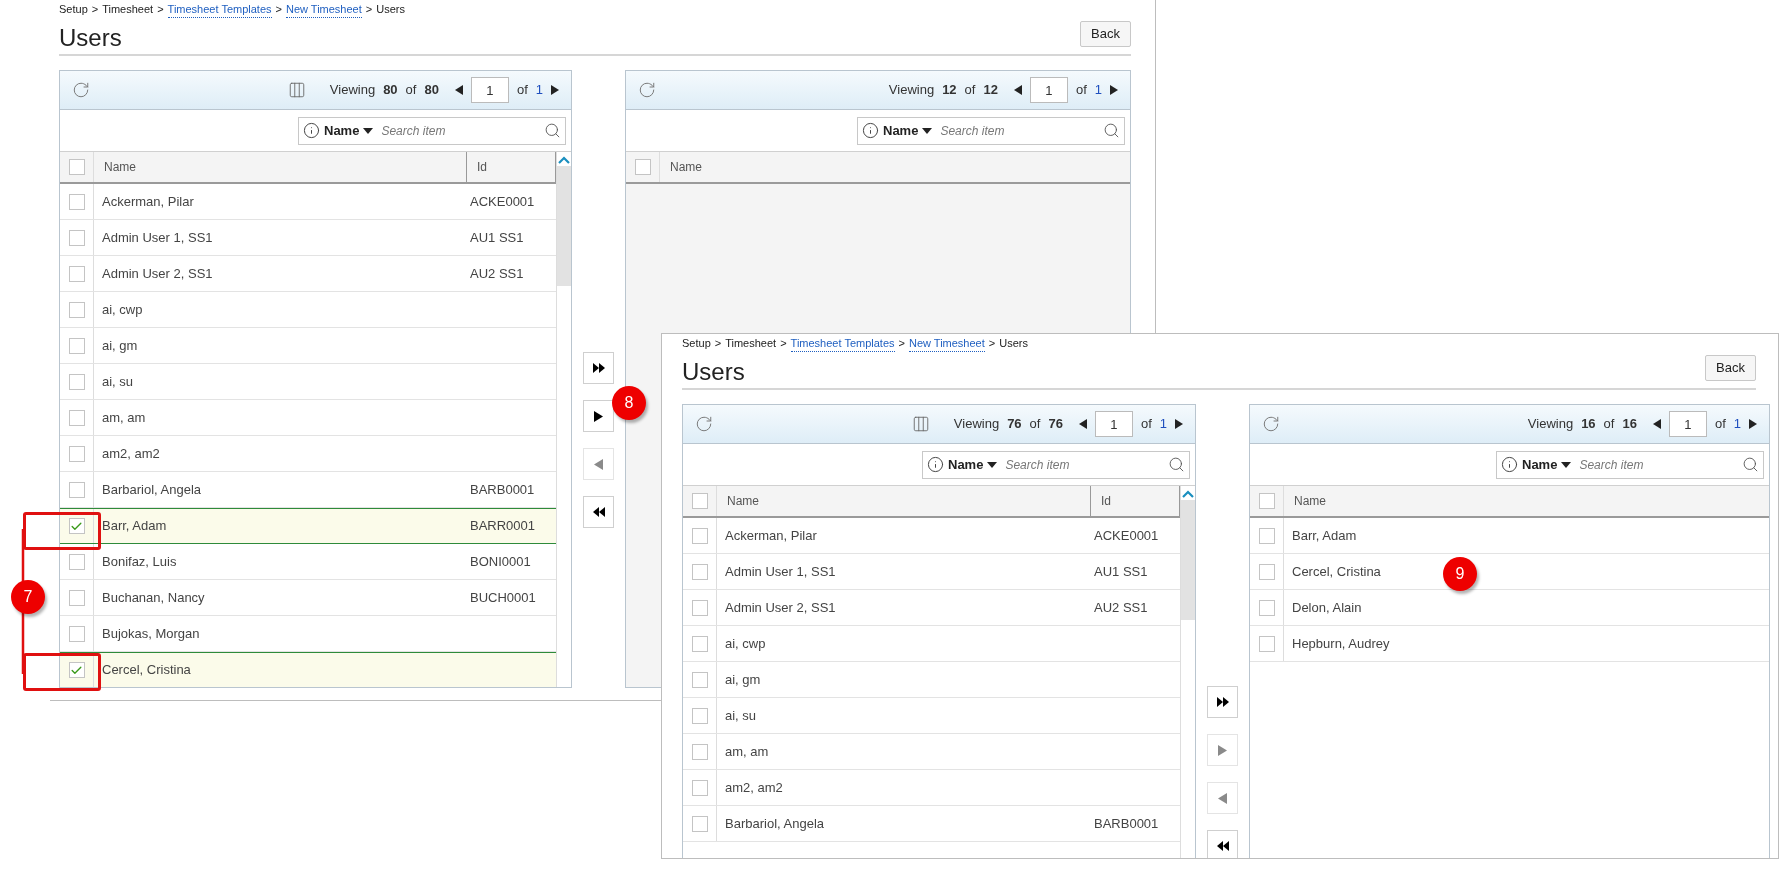 This screenshot has height=871, width=1787. I want to click on list-row: Admin User 1, SS1 AU1 SS1, so click(931, 572).